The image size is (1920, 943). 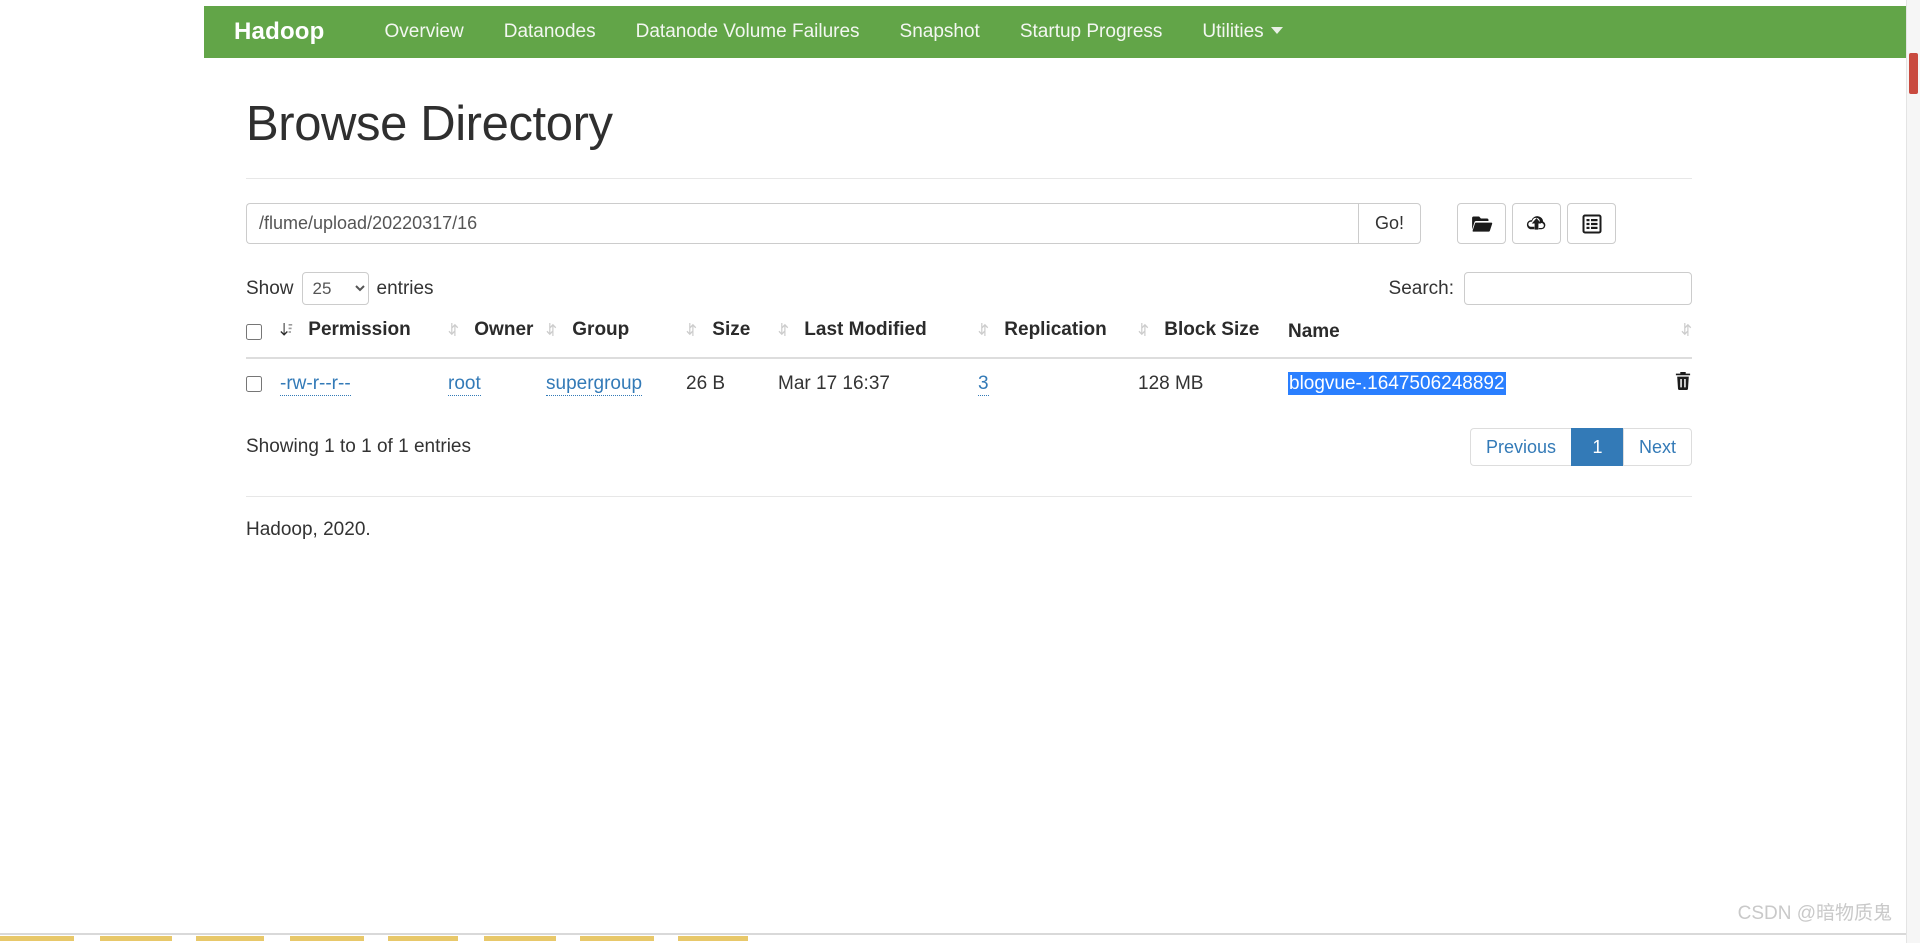 What do you see at coordinates (983, 384) in the screenshot?
I see `replication-link: 3` at bounding box center [983, 384].